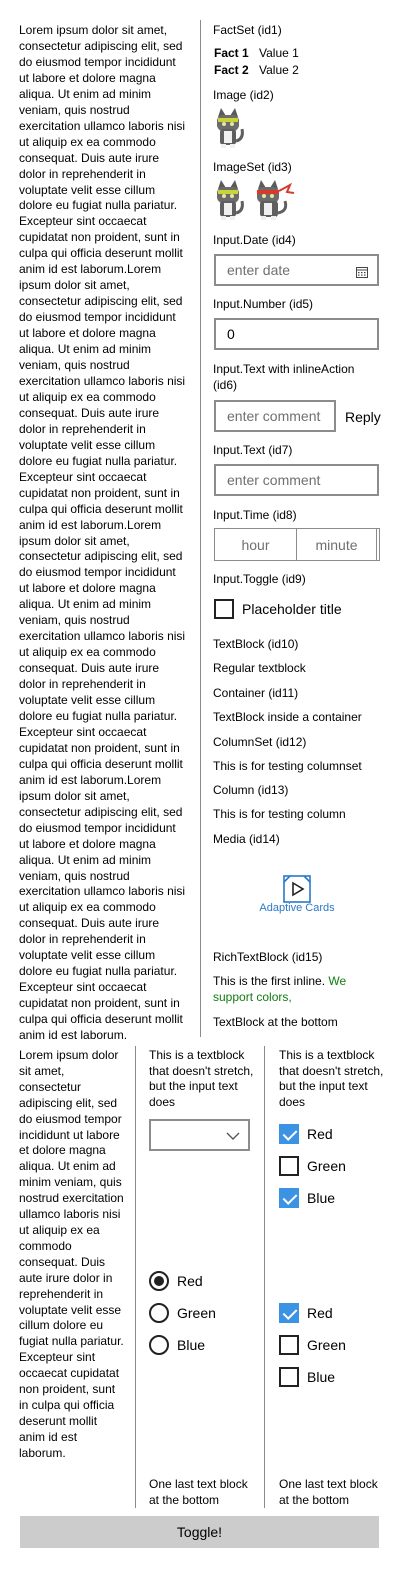 The width and height of the screenshot is (400, 1573). Describe the element at coordinates (231, 334) in the screenshot. I see `number-value: 0` at that location.